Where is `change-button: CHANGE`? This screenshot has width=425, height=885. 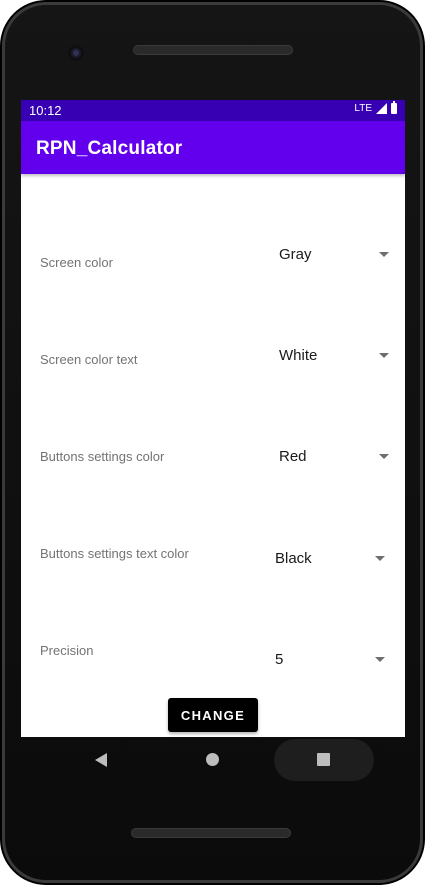
change-button: CHANGE is located at coordinates (213, 715).